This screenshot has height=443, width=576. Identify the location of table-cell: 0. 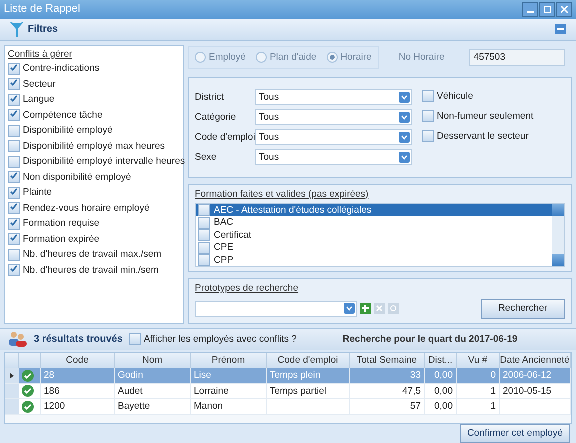
(478, 376).